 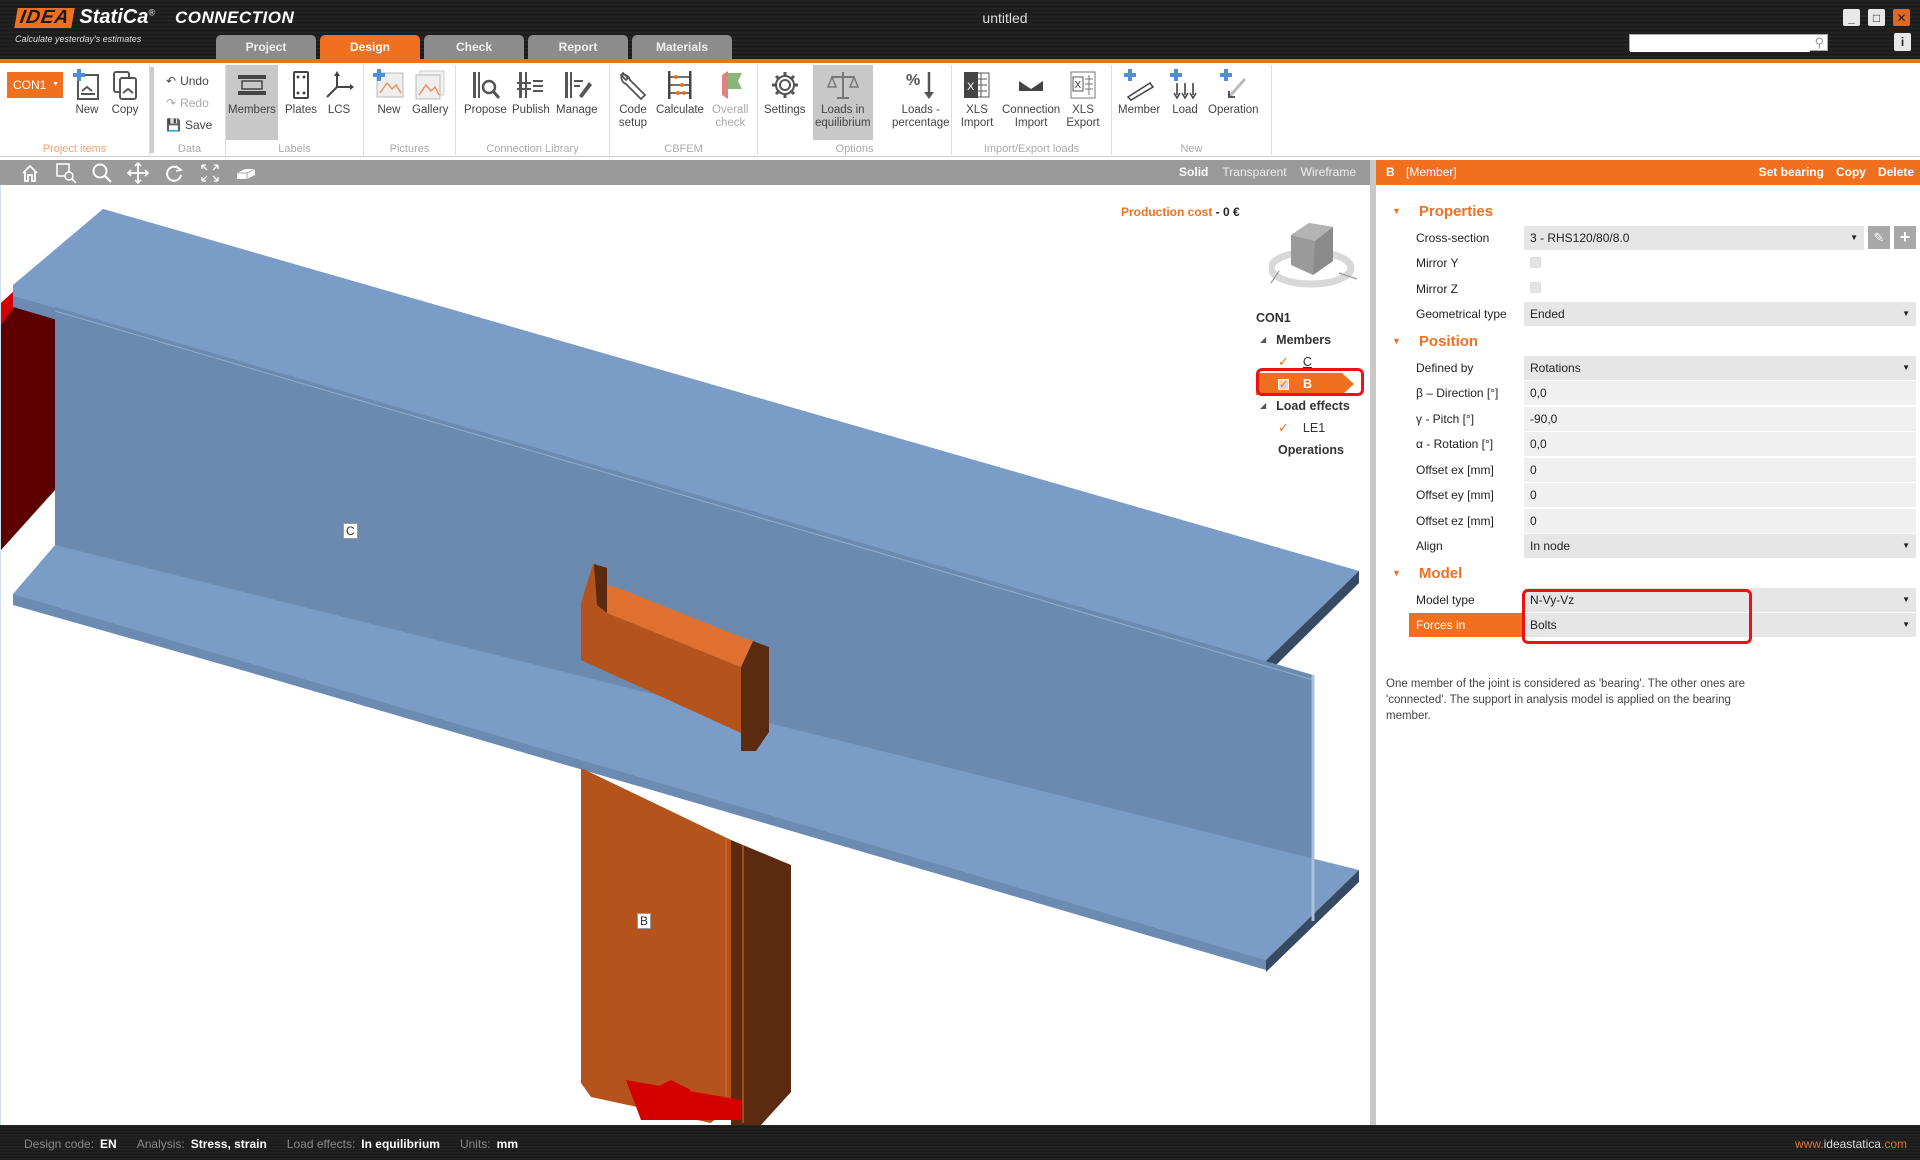 I want to click on overall-check-button: Overall check, so click(x=730, y=99).